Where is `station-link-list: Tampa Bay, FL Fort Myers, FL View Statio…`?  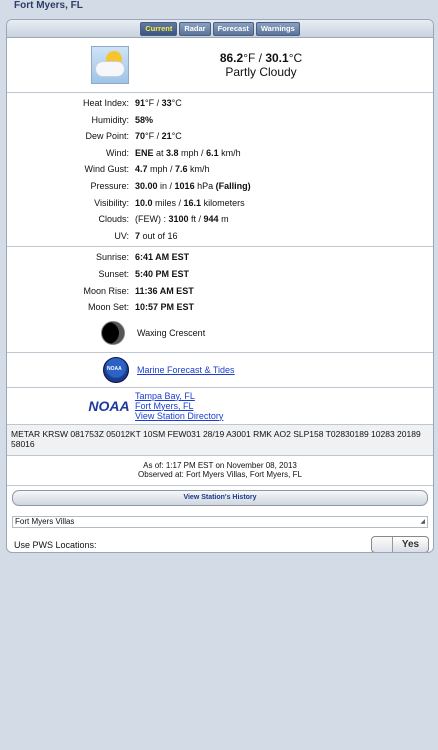
station-link-list: Tampa Bay, FL Fort Myers, FL View Statio… is located at coordinates (179, 406).